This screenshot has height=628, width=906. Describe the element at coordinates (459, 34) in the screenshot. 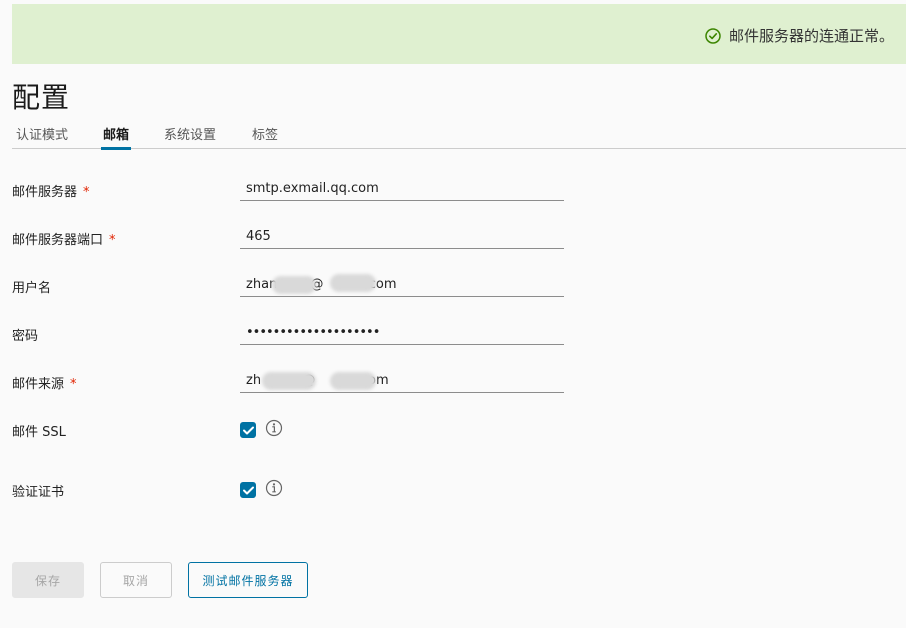

I see `success-alert-banner: 邮件服务器的连通正常。` at that location.